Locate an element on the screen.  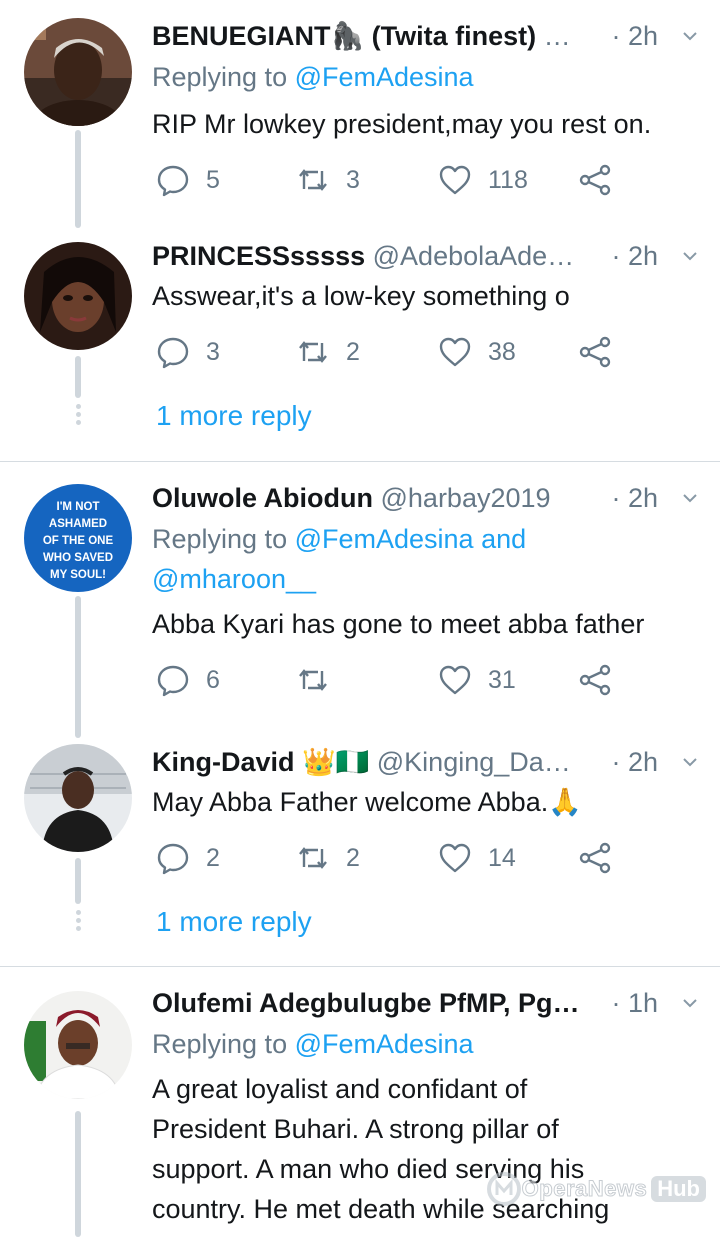
tweet-header: King-David 👑🇳🇬 @Kinging_Da… · 2h is located at coordinates (426, 762).